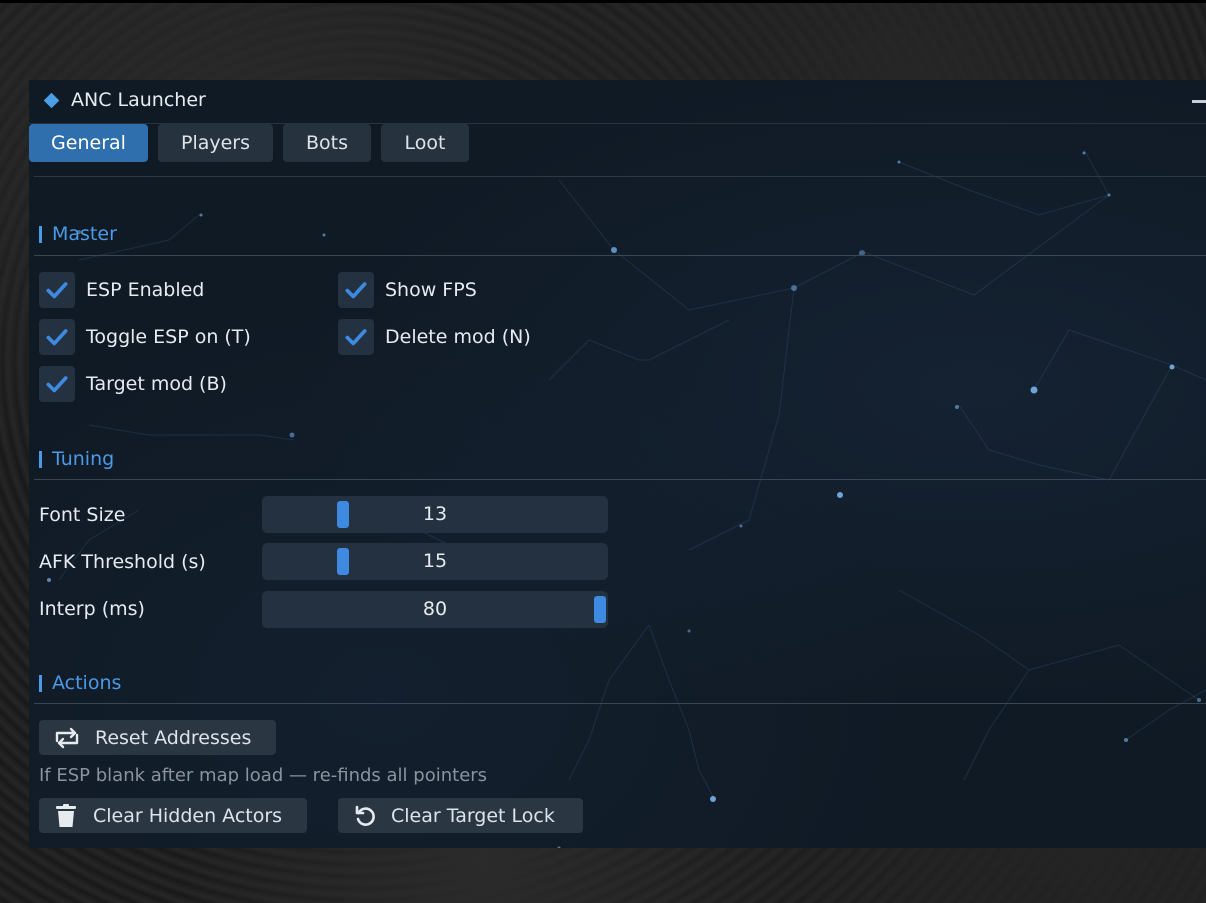 The width and height of the screenshot is (1206, 903). I want to click on reset-addresses-button: Reset Addresses, so click(157, 737).